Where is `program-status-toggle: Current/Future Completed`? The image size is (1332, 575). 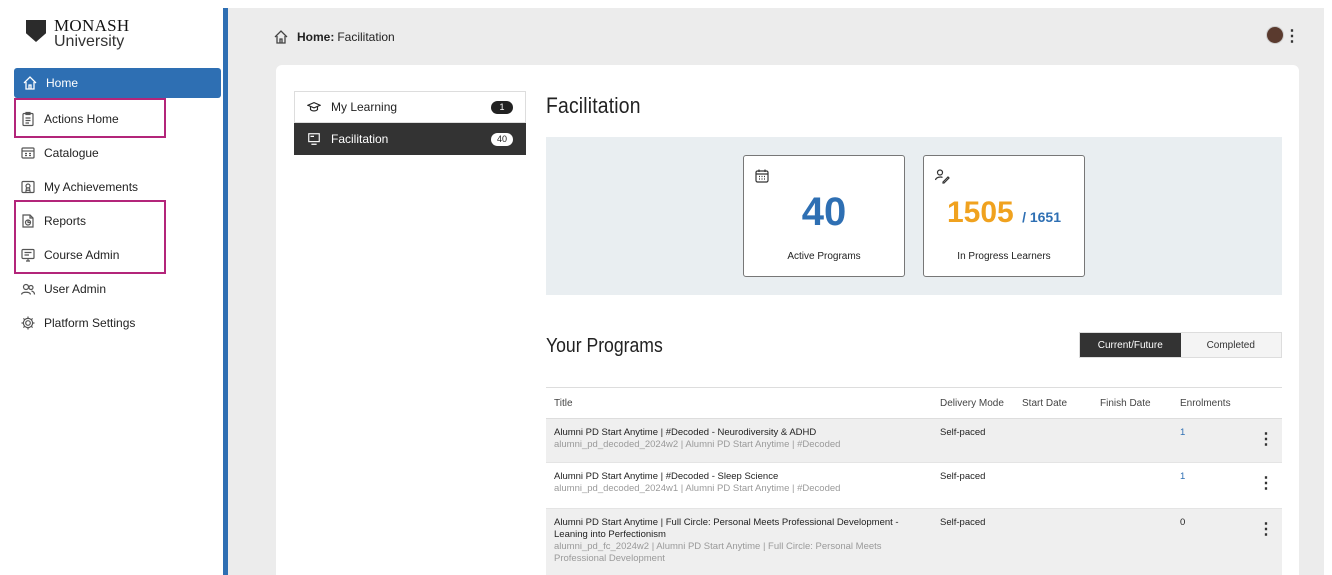 program-status-toggle: Current/Future Completed is located at coordinates (1180, 345).